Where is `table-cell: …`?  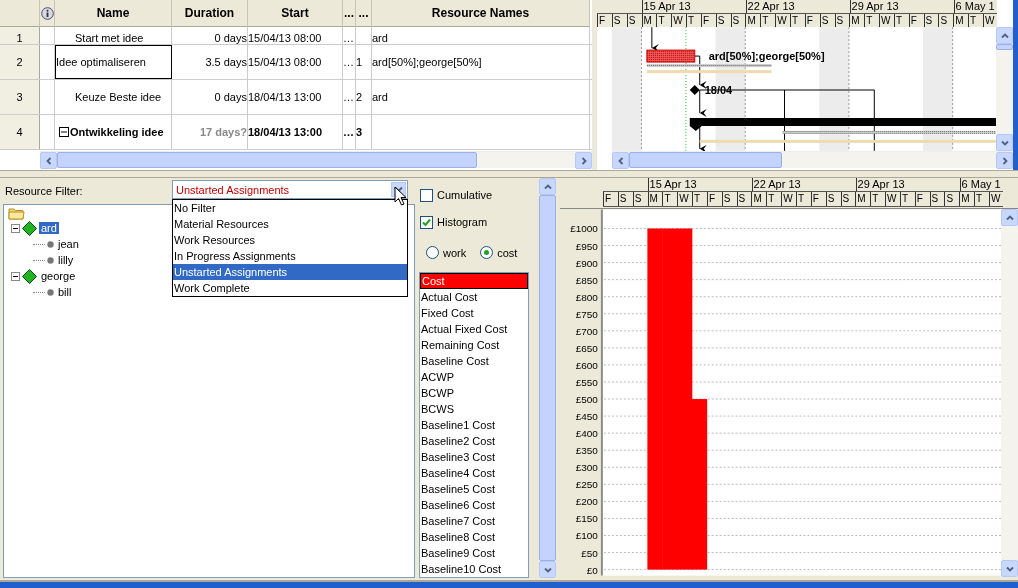
table-cell: … is located at coordinates (348, 62).